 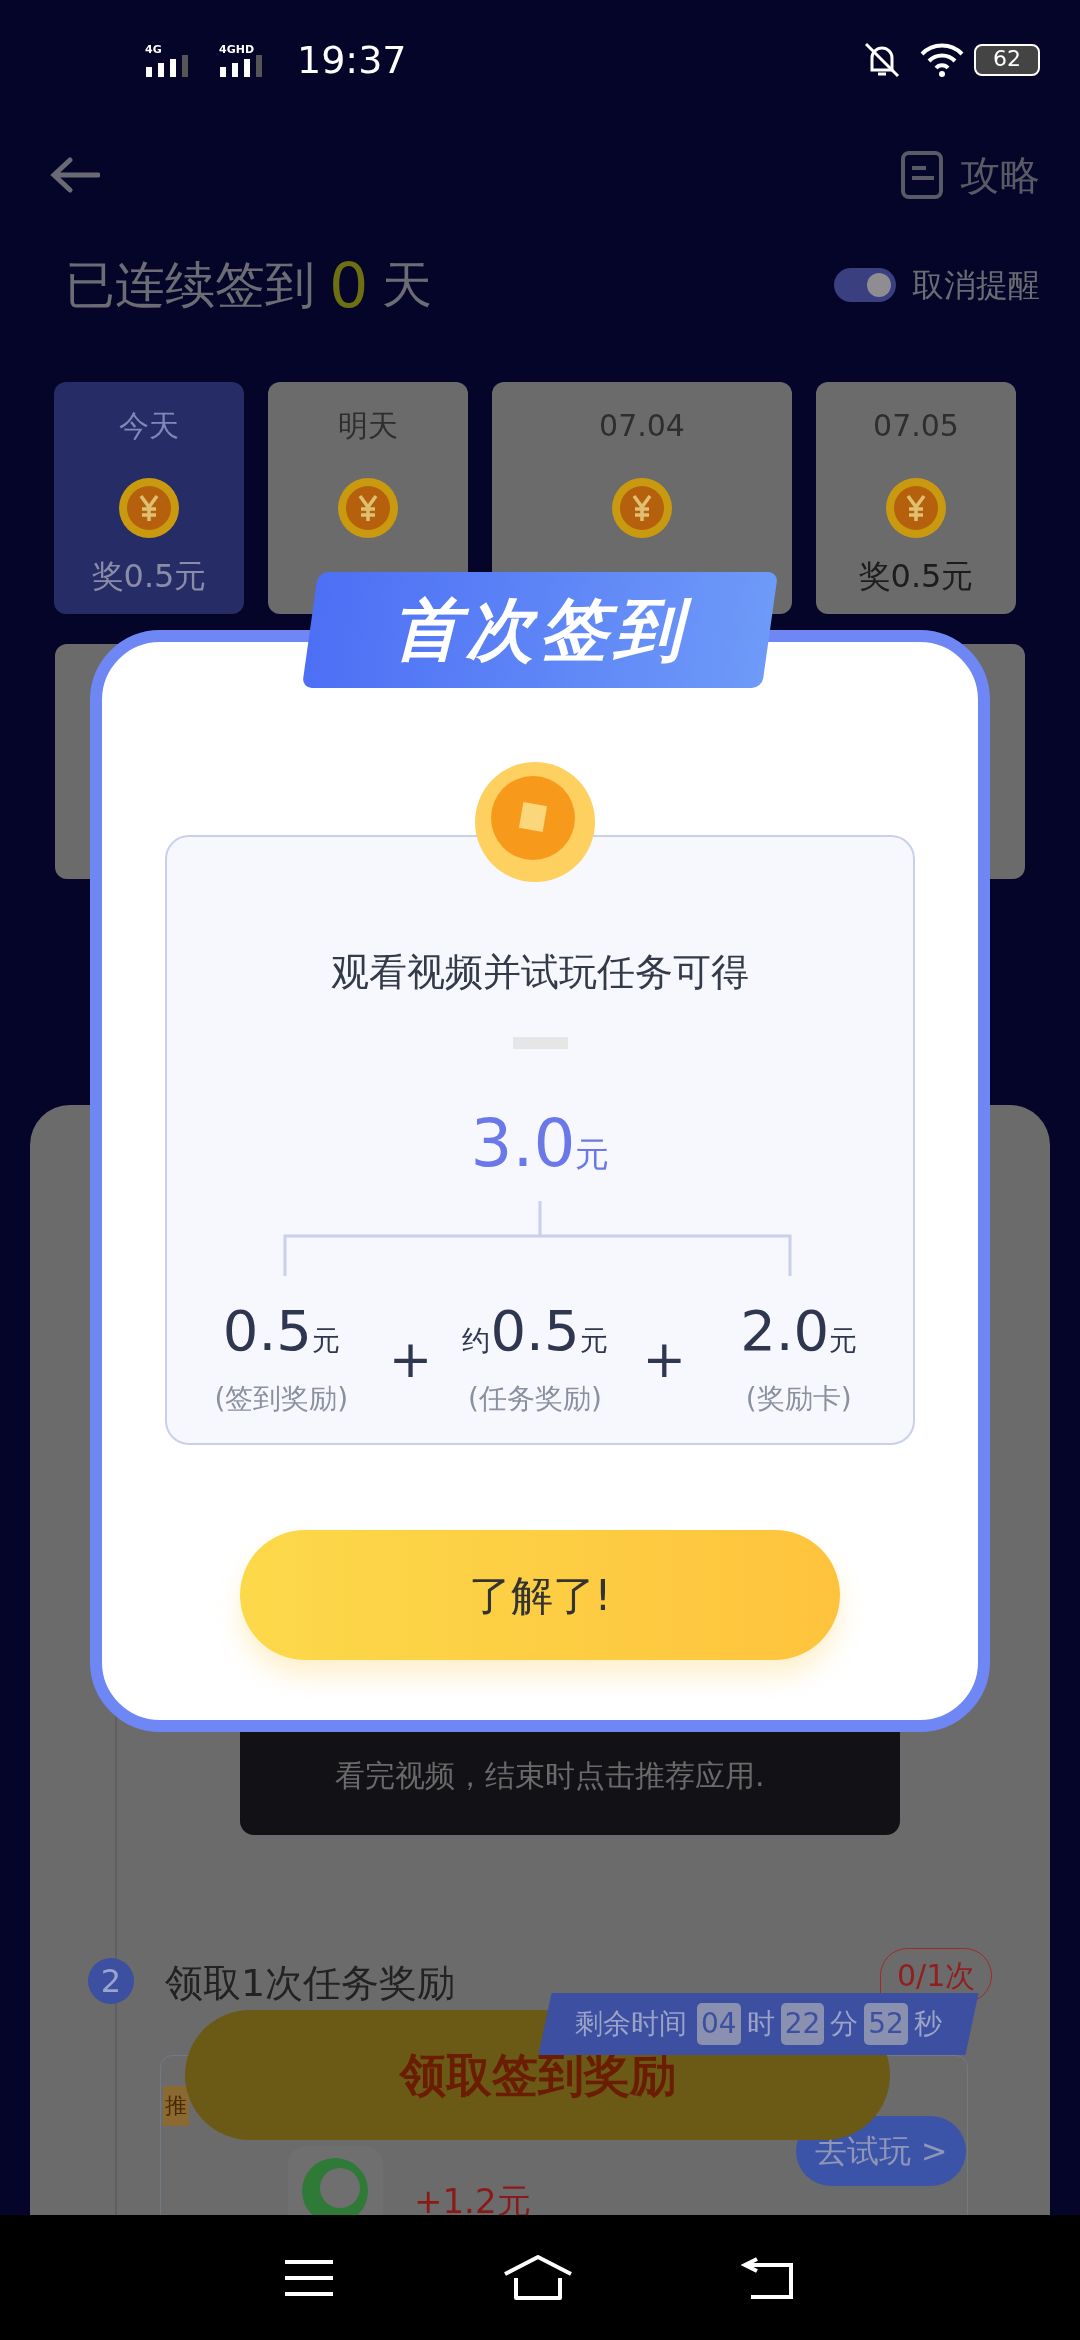 I want to click on day-label: 07.05, so click(x=916, y=426).